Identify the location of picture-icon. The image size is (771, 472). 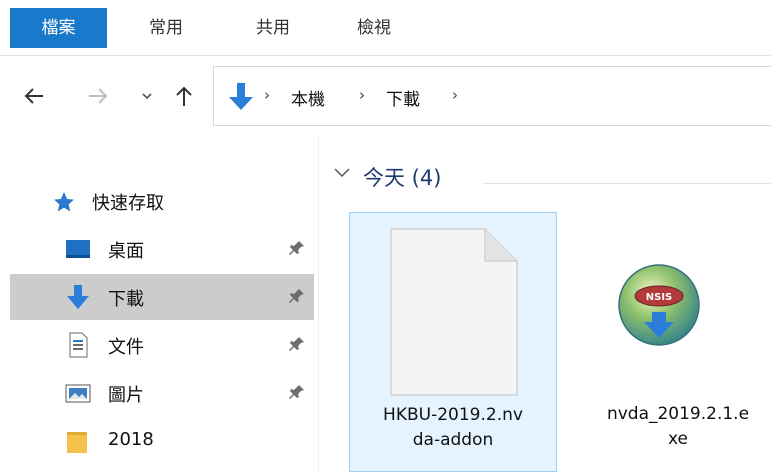
(78, 393).